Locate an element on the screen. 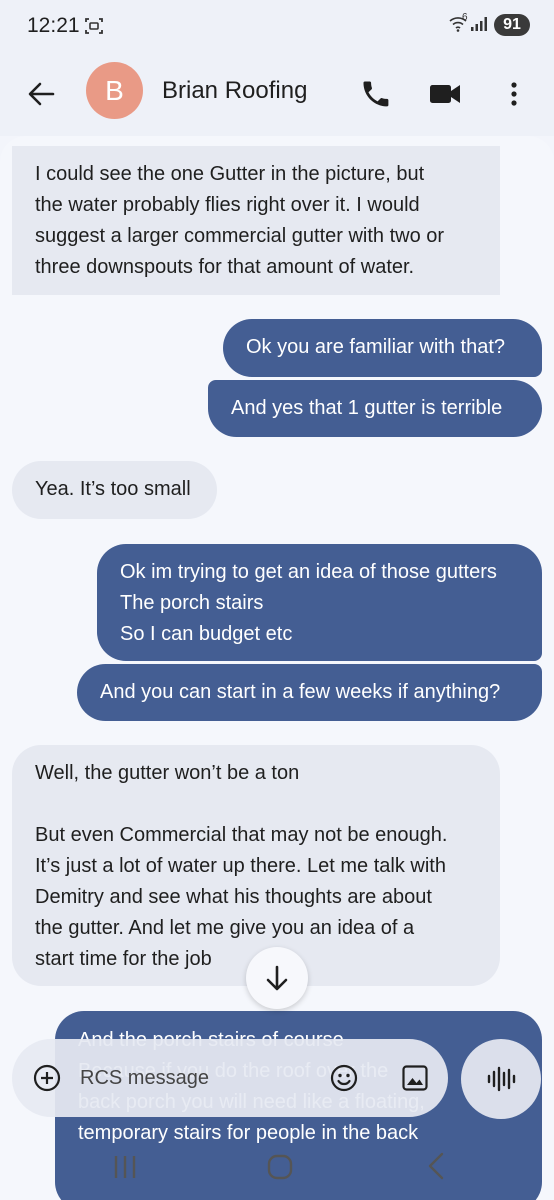 This screenshot has height=1200, width=554. emoji-button is located at coordinates (344, 1078).